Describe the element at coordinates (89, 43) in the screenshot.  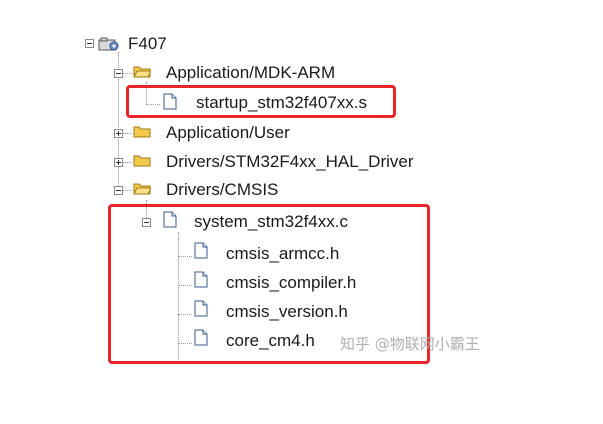
I see `collapse-toggle-root` at that location.